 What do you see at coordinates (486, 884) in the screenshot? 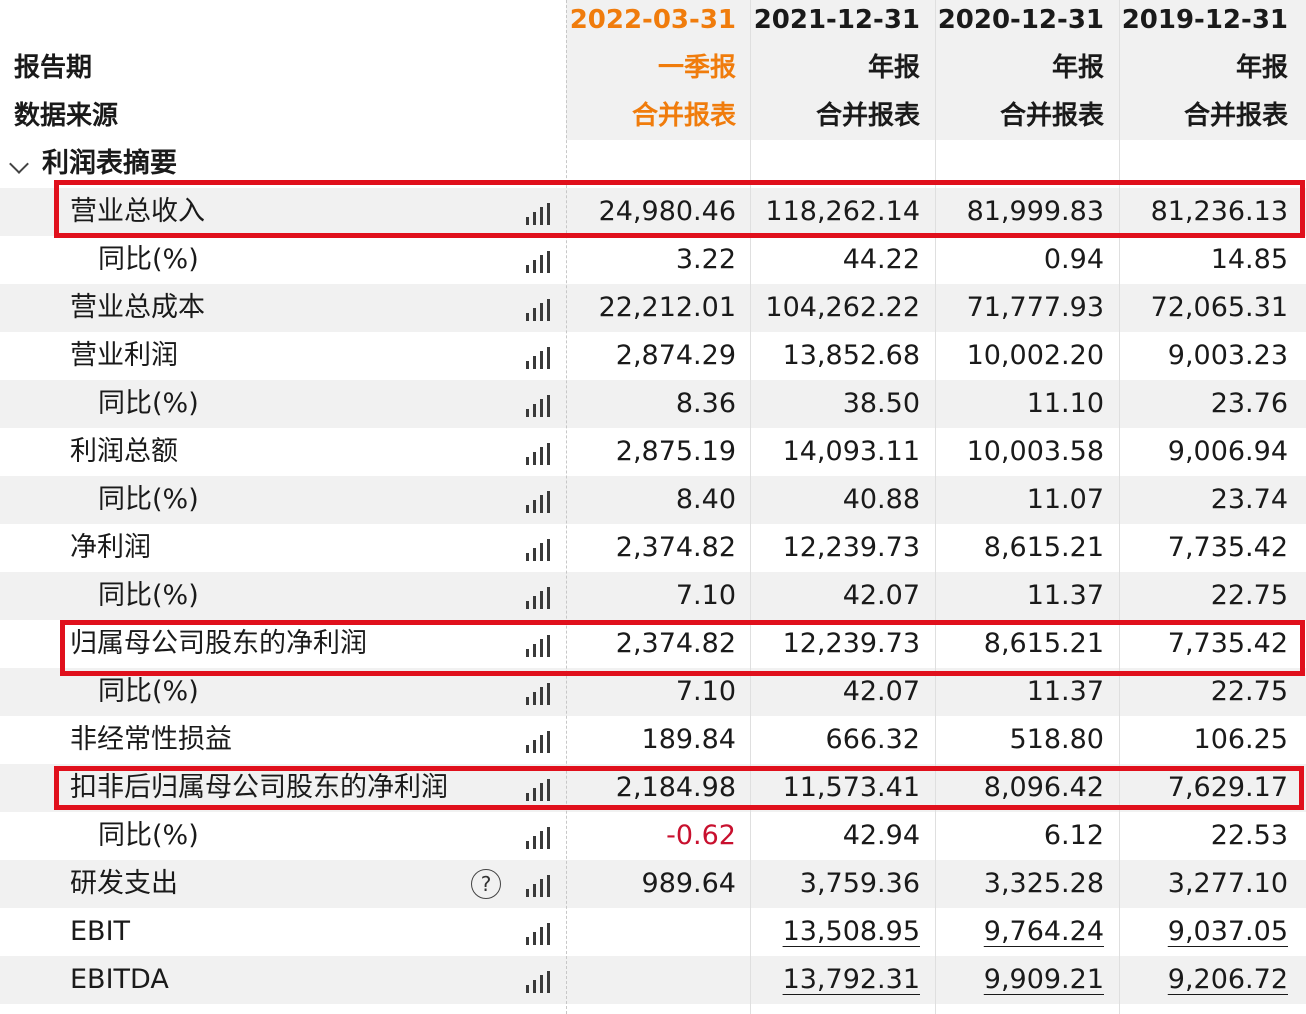
I see `help-icon: ?` at bounding box center [486, 884].